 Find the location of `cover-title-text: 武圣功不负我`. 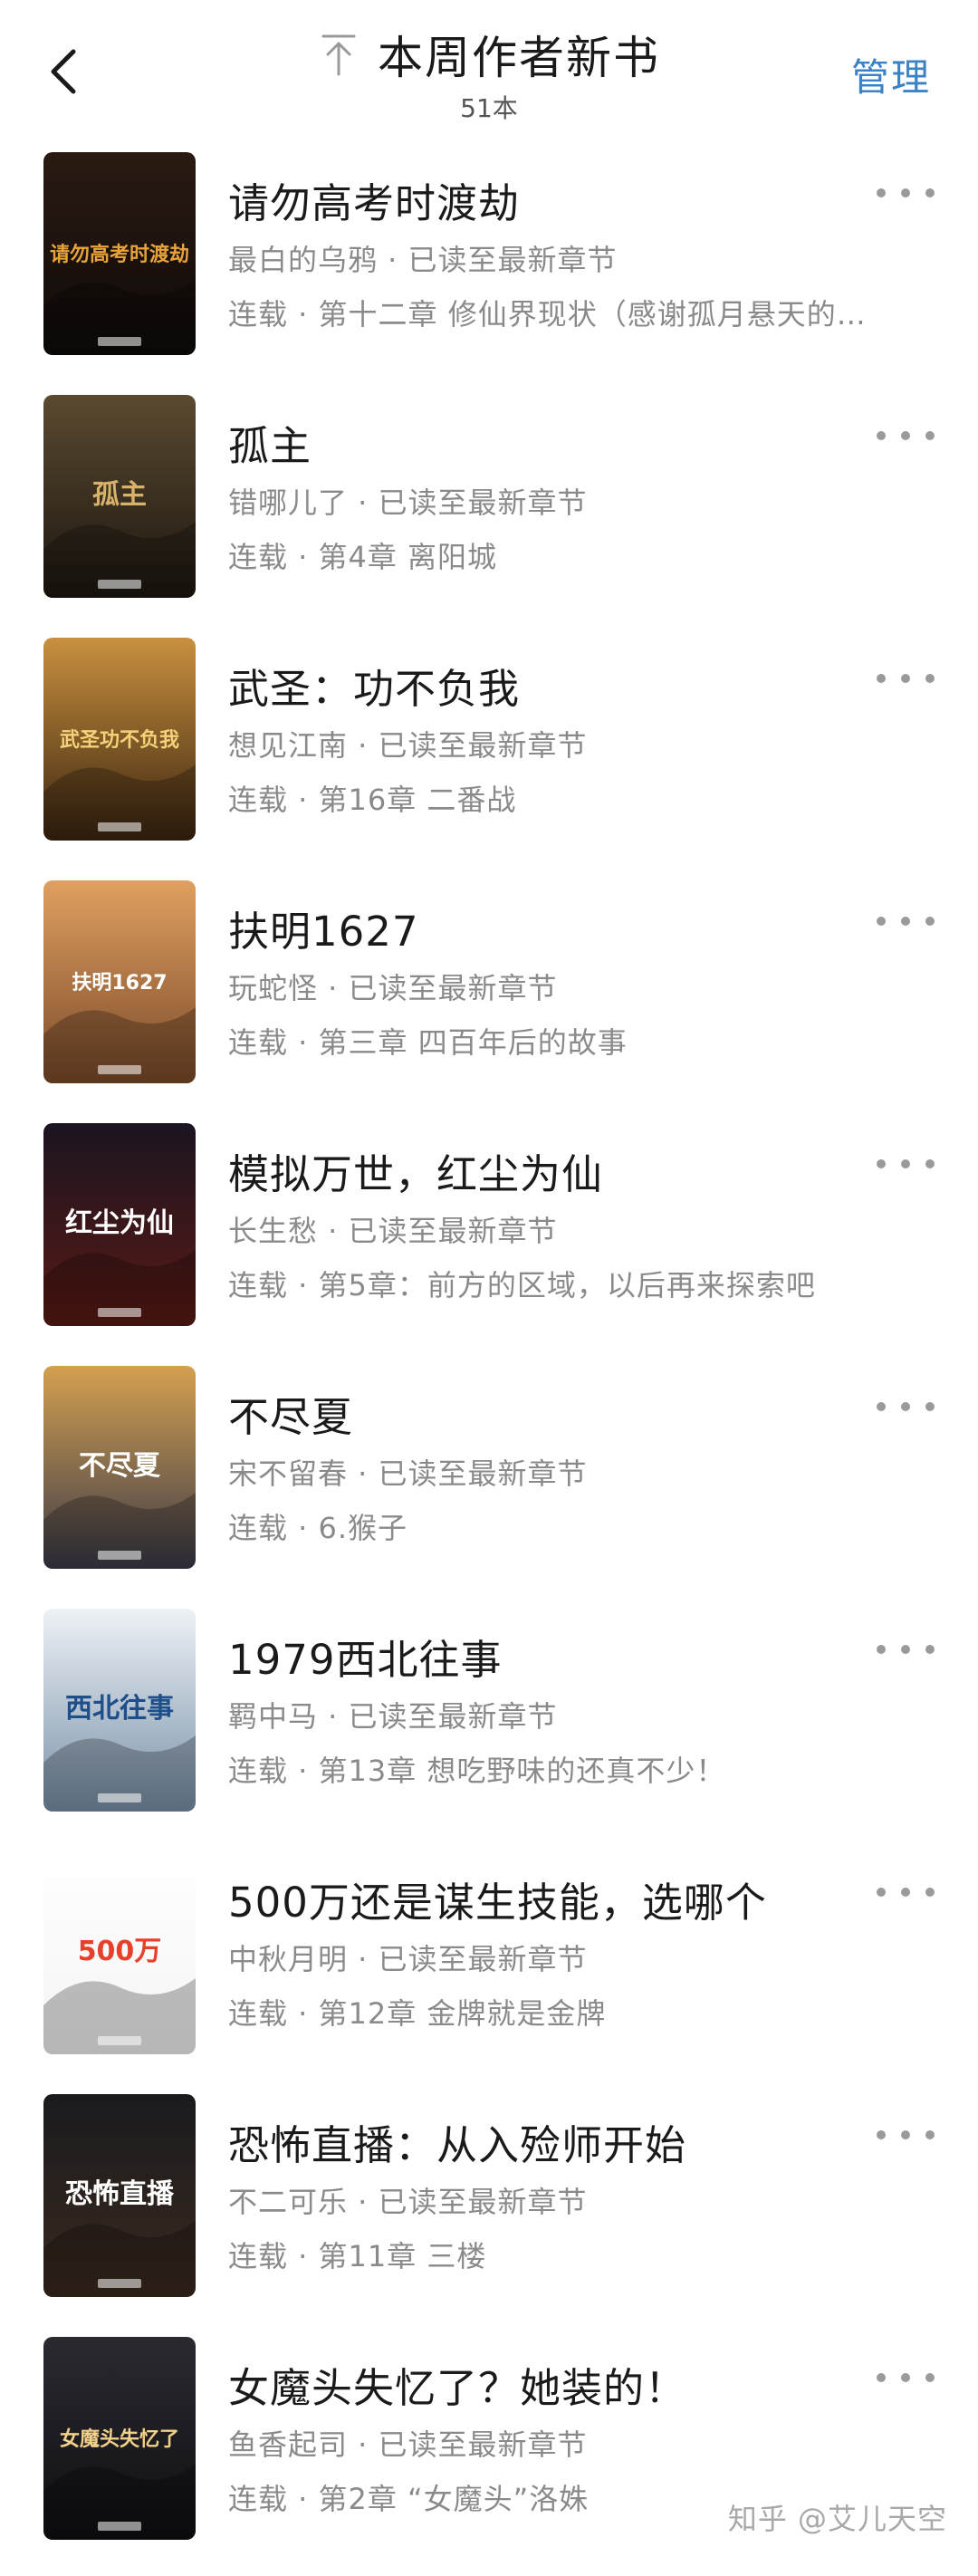

cover-title-text: 武圣功不负我 is located at coordinates (120, 740).